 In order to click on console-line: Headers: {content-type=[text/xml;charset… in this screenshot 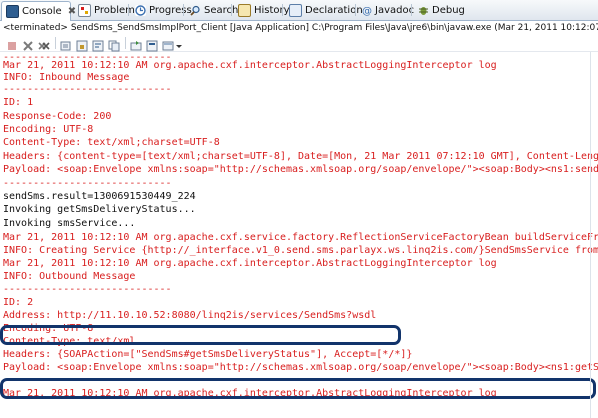, I will do `click(300, 156)`.